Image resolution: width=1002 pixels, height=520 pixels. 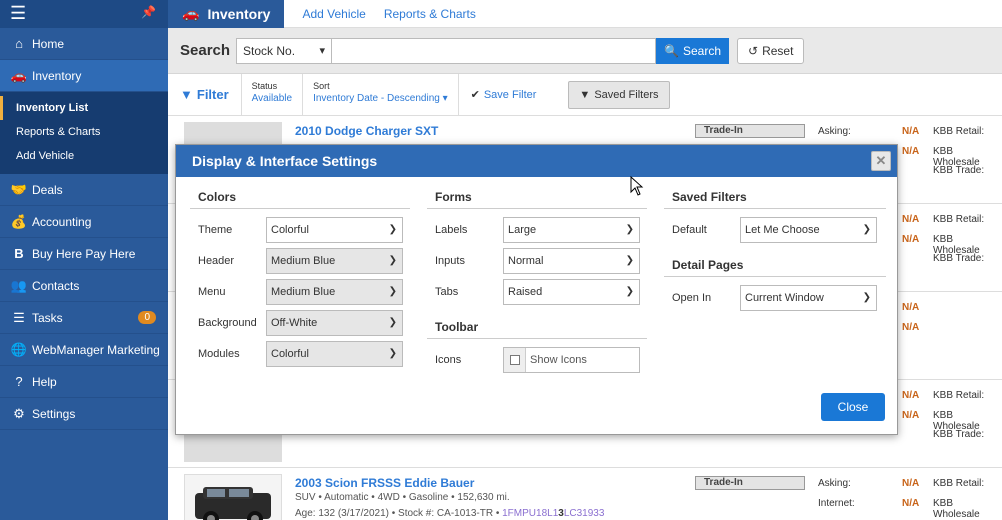 What do you see at coordinates (84, 414) in the screenshot?
I see `sidebar-item-settings: ⚙ Settings` at bounding box center [84, 414].